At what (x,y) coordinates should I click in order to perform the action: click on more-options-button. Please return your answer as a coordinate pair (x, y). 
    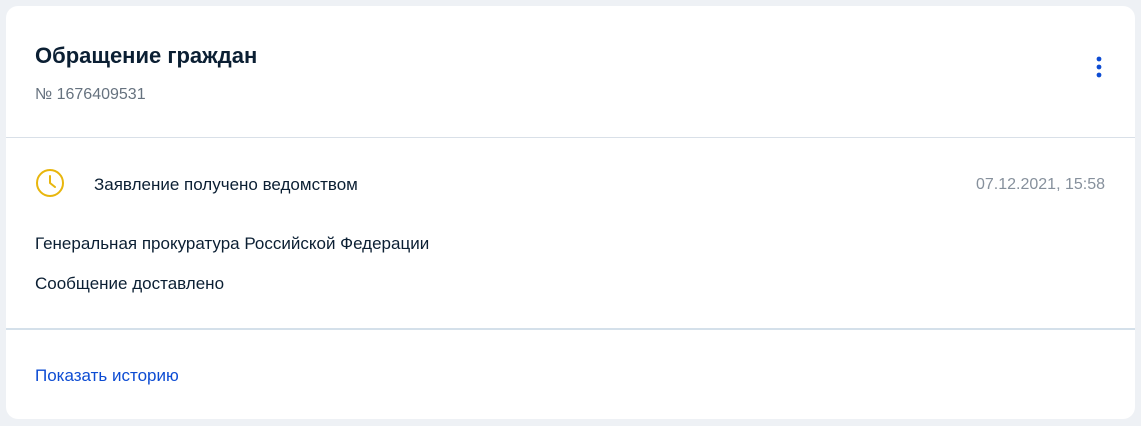
    Looking at the image, I should click on (1099, 68).